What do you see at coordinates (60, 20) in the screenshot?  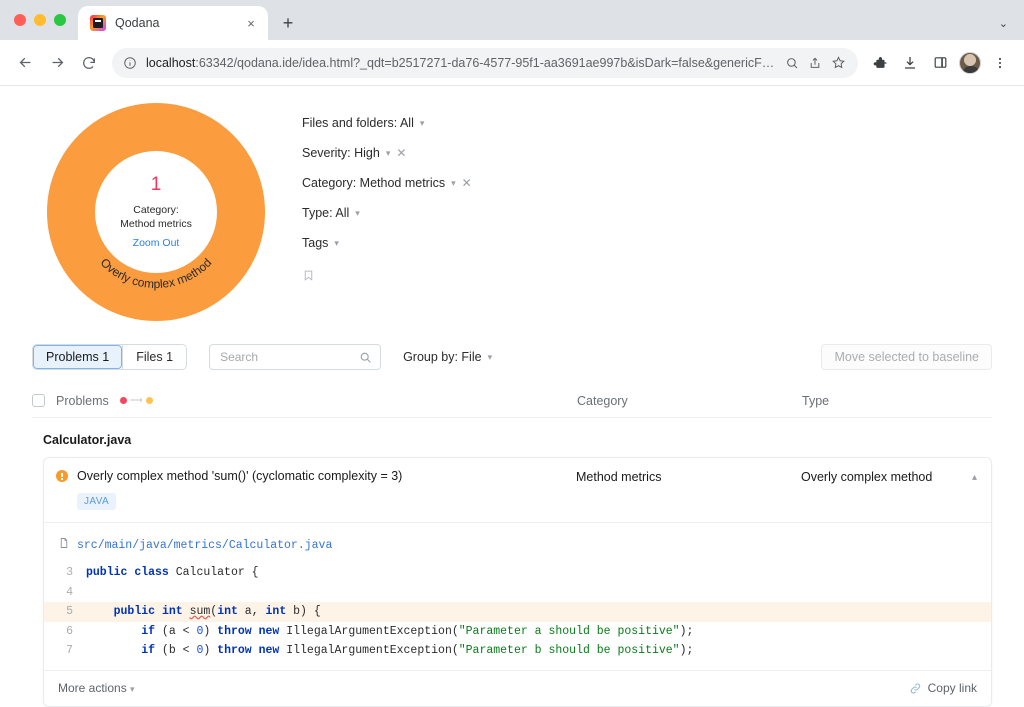 I see `maximize-window-button` at bounding box center [60, 20].